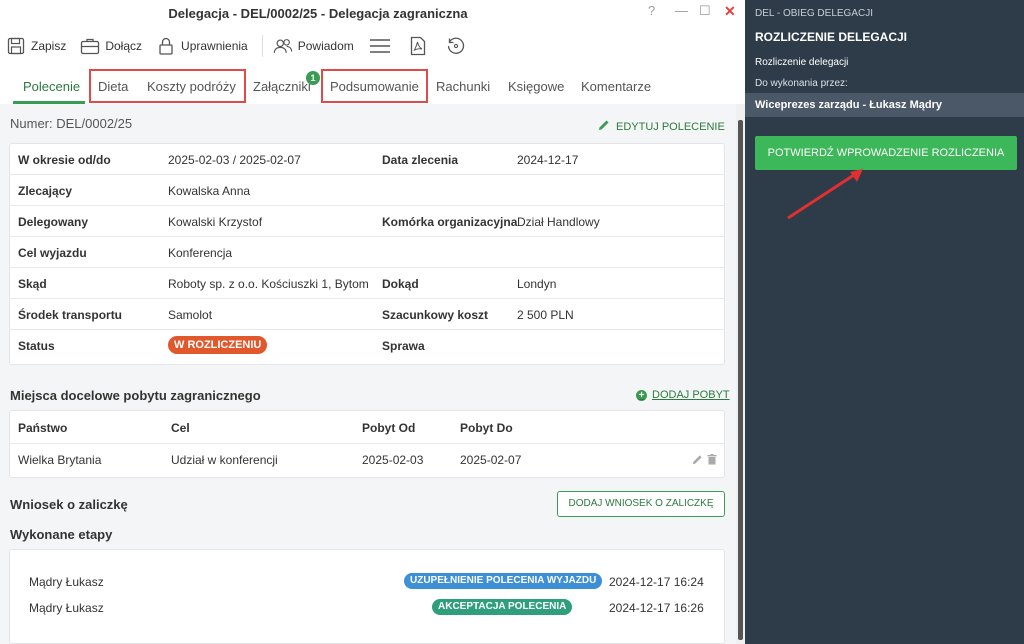  I want to click on order-date-value: 2024-12-17, so click(548, 160).